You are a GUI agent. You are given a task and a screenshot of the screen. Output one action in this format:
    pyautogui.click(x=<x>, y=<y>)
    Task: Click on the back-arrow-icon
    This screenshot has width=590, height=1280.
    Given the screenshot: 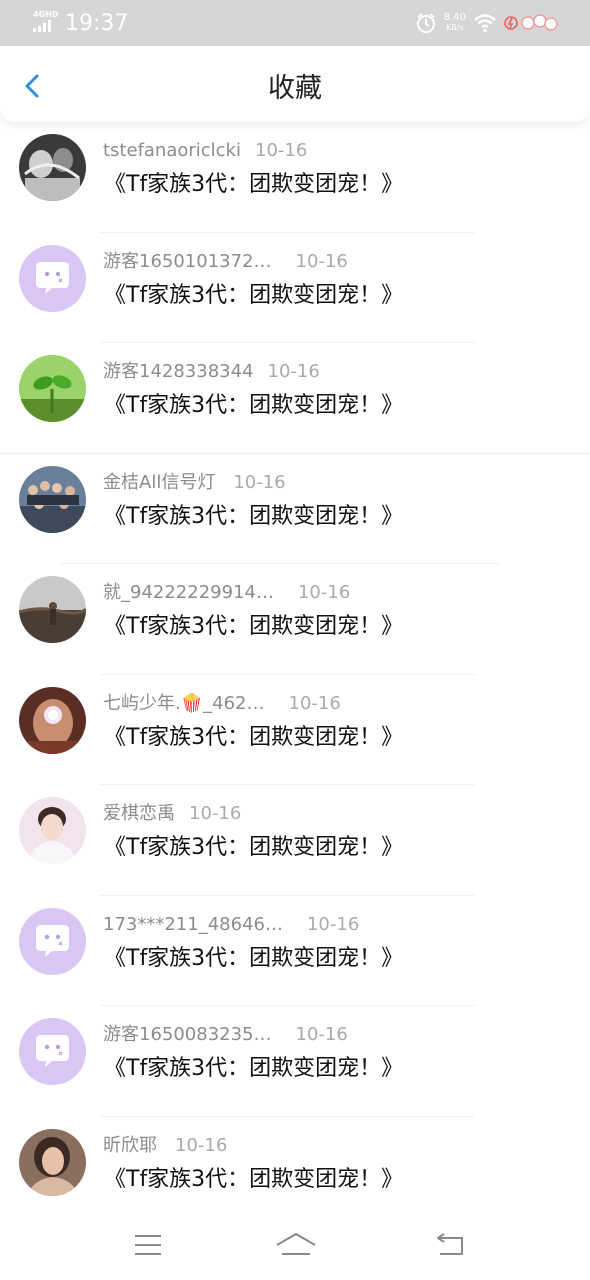 What is the action you would take?
    pyautogui.click(x=450, y=1244)
    